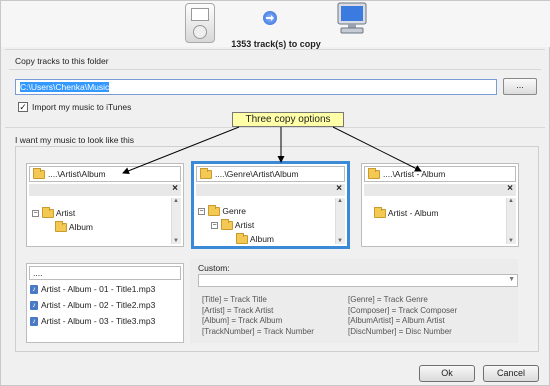 The height and width of the screenshot is (386, 550). I want to click on list-item: ♪ Artist - Album - 02 - Title2.mp3, so click(92, 305).